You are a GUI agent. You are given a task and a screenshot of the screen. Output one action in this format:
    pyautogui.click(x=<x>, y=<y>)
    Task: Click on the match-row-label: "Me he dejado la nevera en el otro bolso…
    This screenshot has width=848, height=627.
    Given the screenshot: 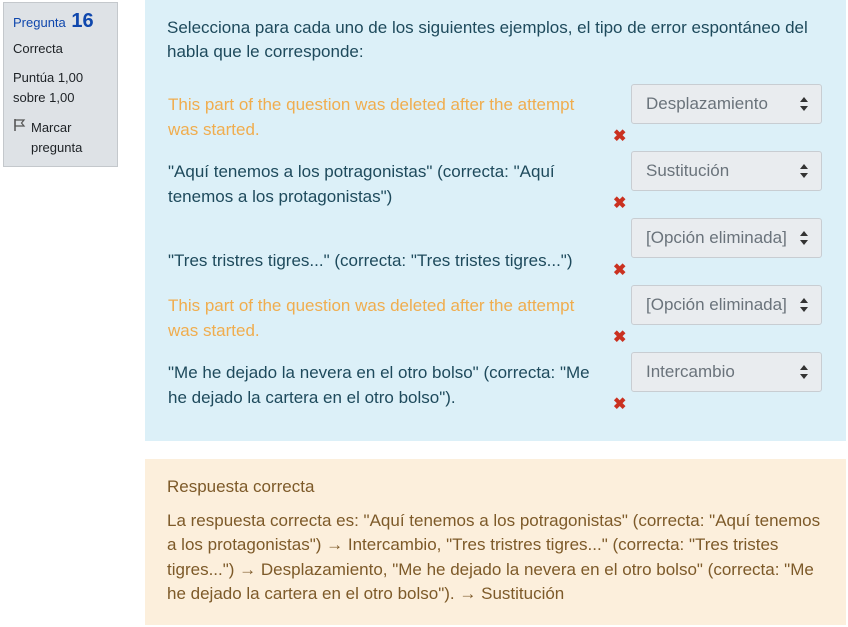 What is the action you would take?
    pyautogui.click(x=379, y=385)
    